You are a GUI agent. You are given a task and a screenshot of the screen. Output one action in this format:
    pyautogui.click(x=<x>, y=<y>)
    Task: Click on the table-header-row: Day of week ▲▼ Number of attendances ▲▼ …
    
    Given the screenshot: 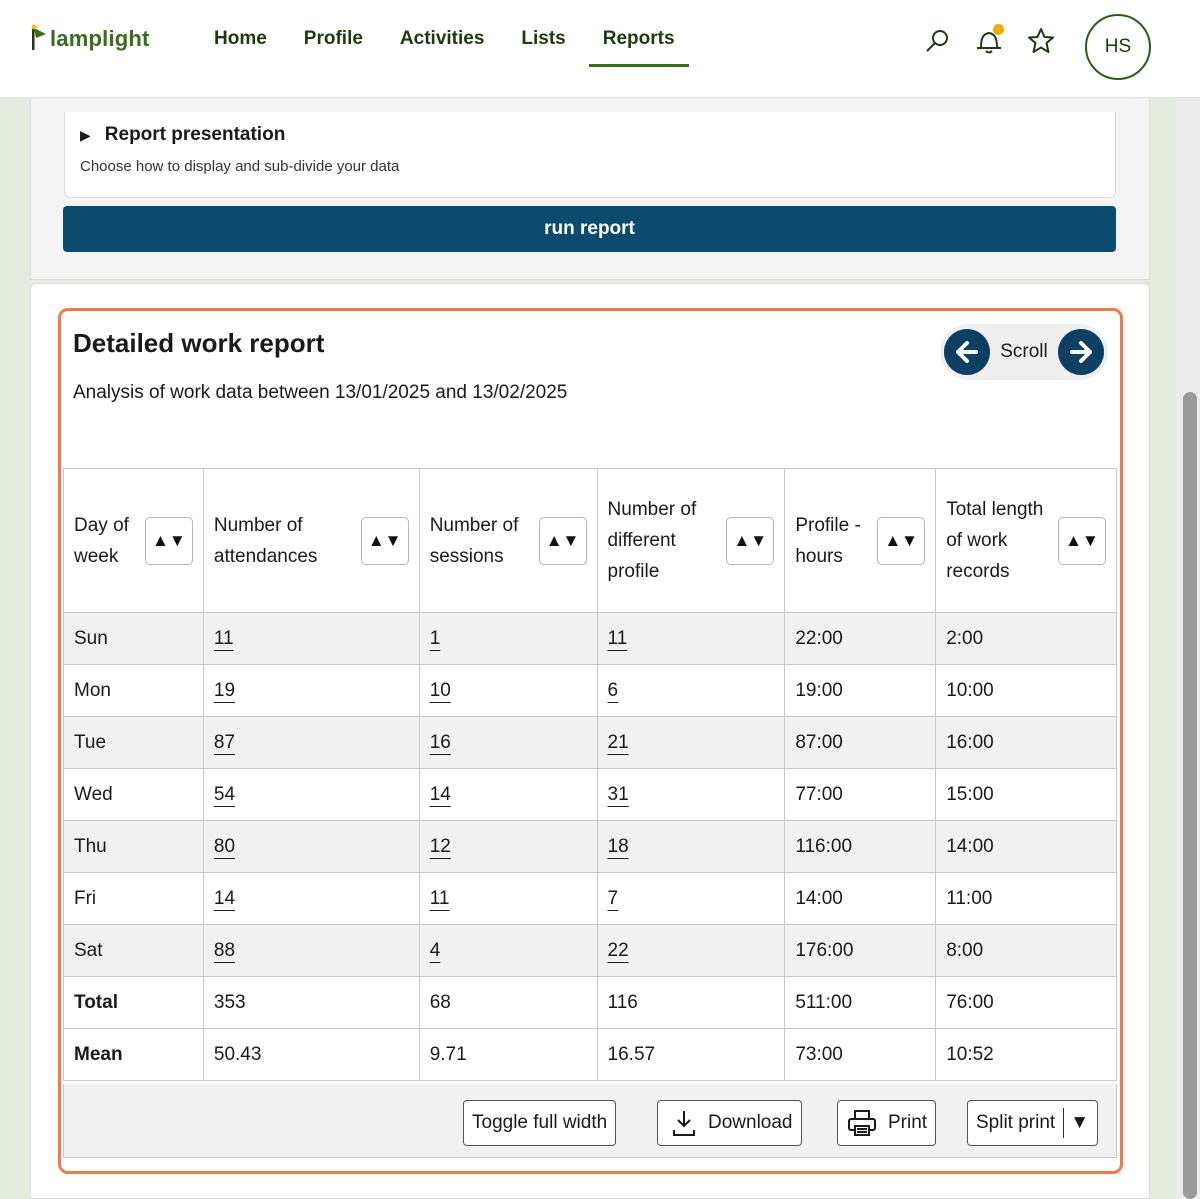 What is the action you would take?
    pyautogui.click(x=590, y=540)
    